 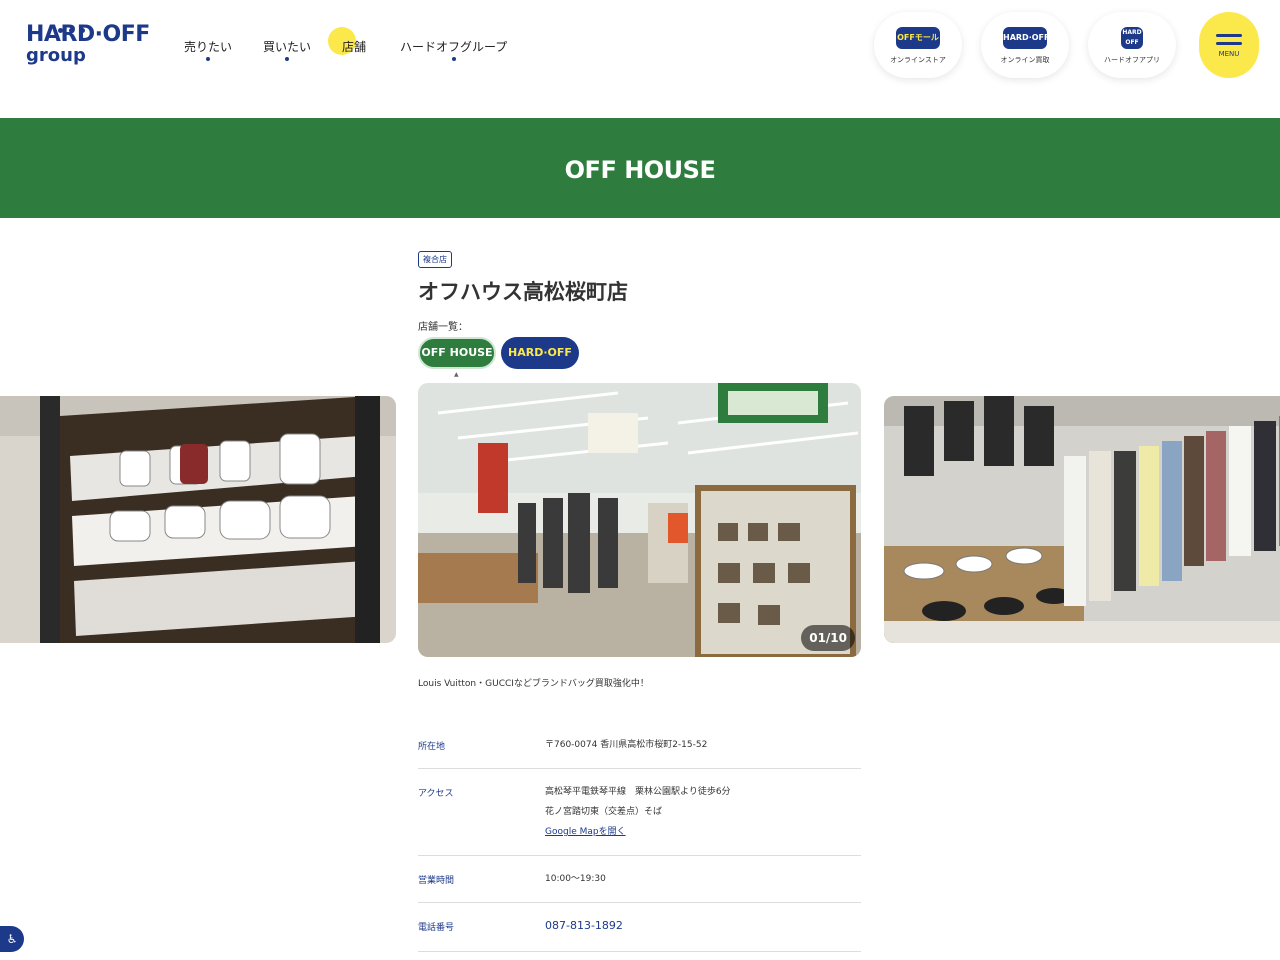 I want to click on hardoff-group-logo: HARD·OFF group, so click(x=88, y=44).